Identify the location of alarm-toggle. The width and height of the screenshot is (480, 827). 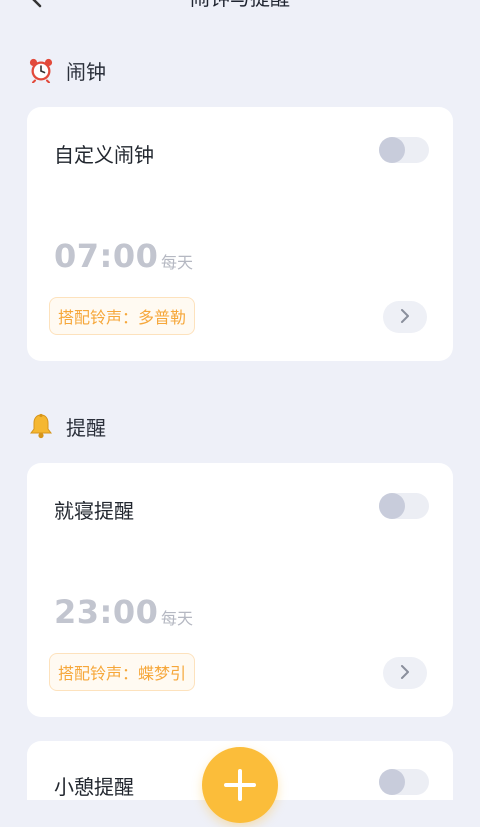
(404, 150).